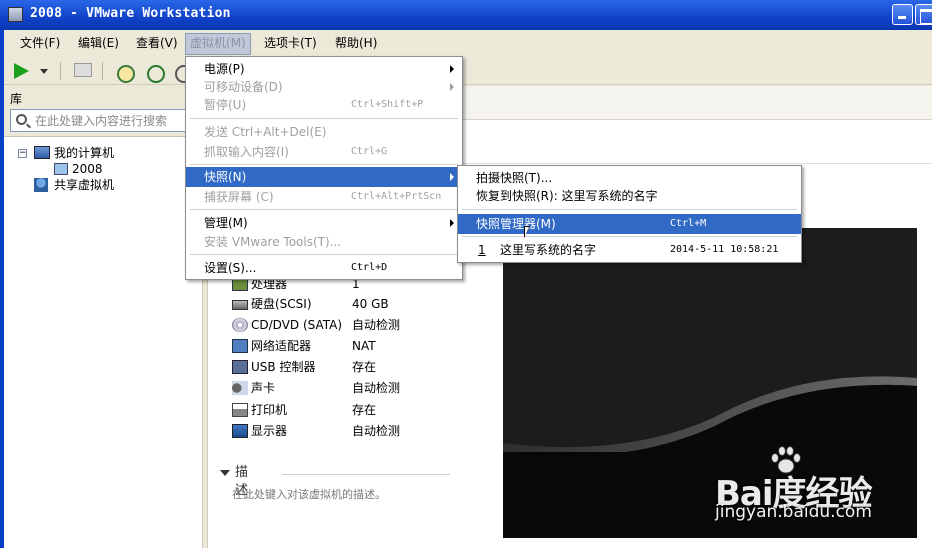 The width and height of the screenshot is (932, 548). What do you see at coordinates (324, 177) in the screenshot?
I see `menu-item-snapshot: 快照(N)` at bounding box center [324, 177].